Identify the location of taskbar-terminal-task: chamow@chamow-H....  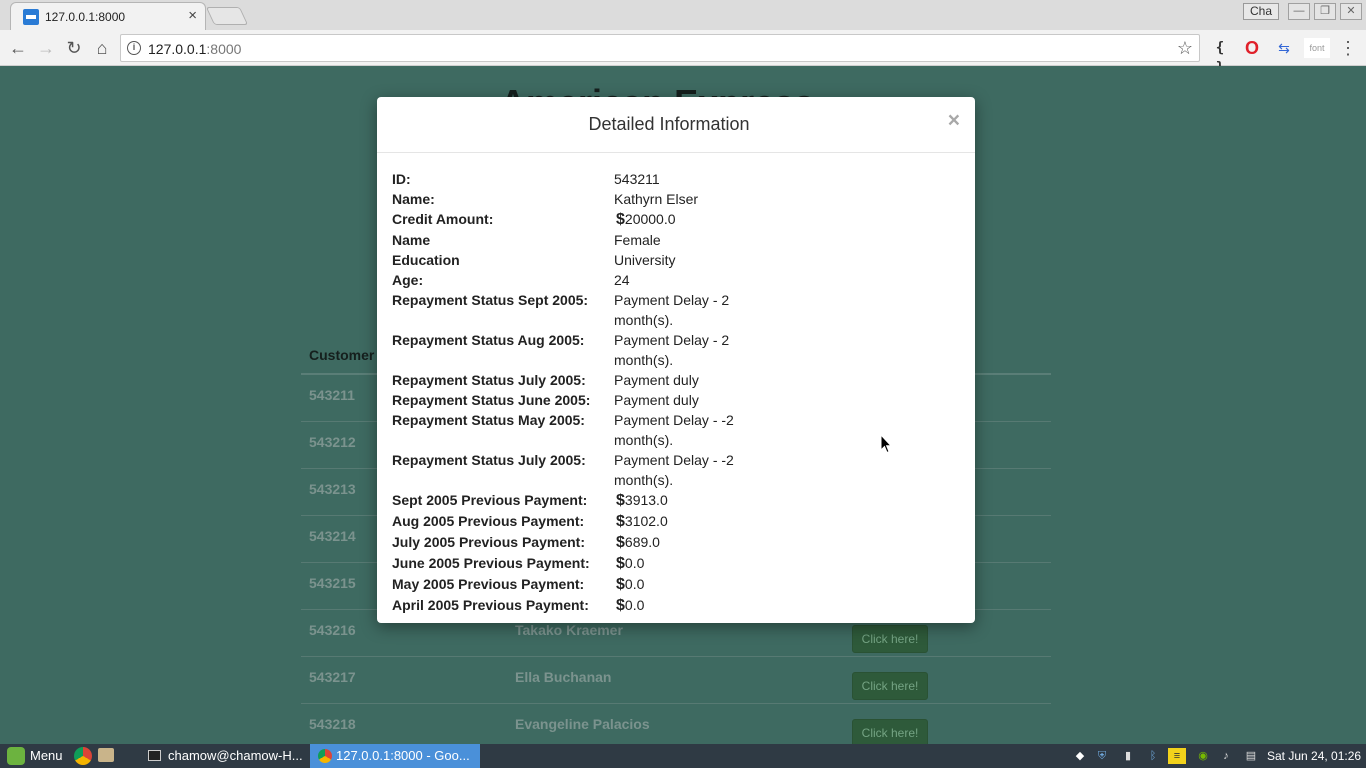
(224, 756).